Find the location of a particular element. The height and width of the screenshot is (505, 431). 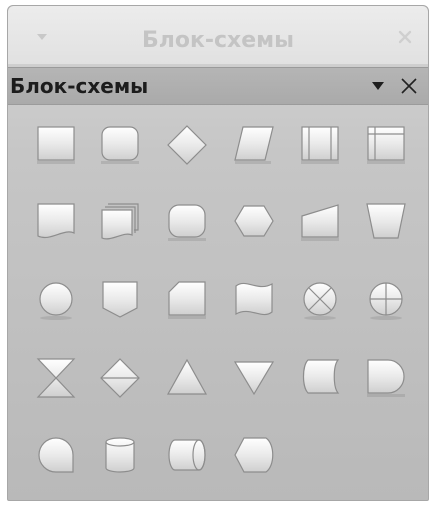

shape-button-merge is located at coordinates (254, 378).